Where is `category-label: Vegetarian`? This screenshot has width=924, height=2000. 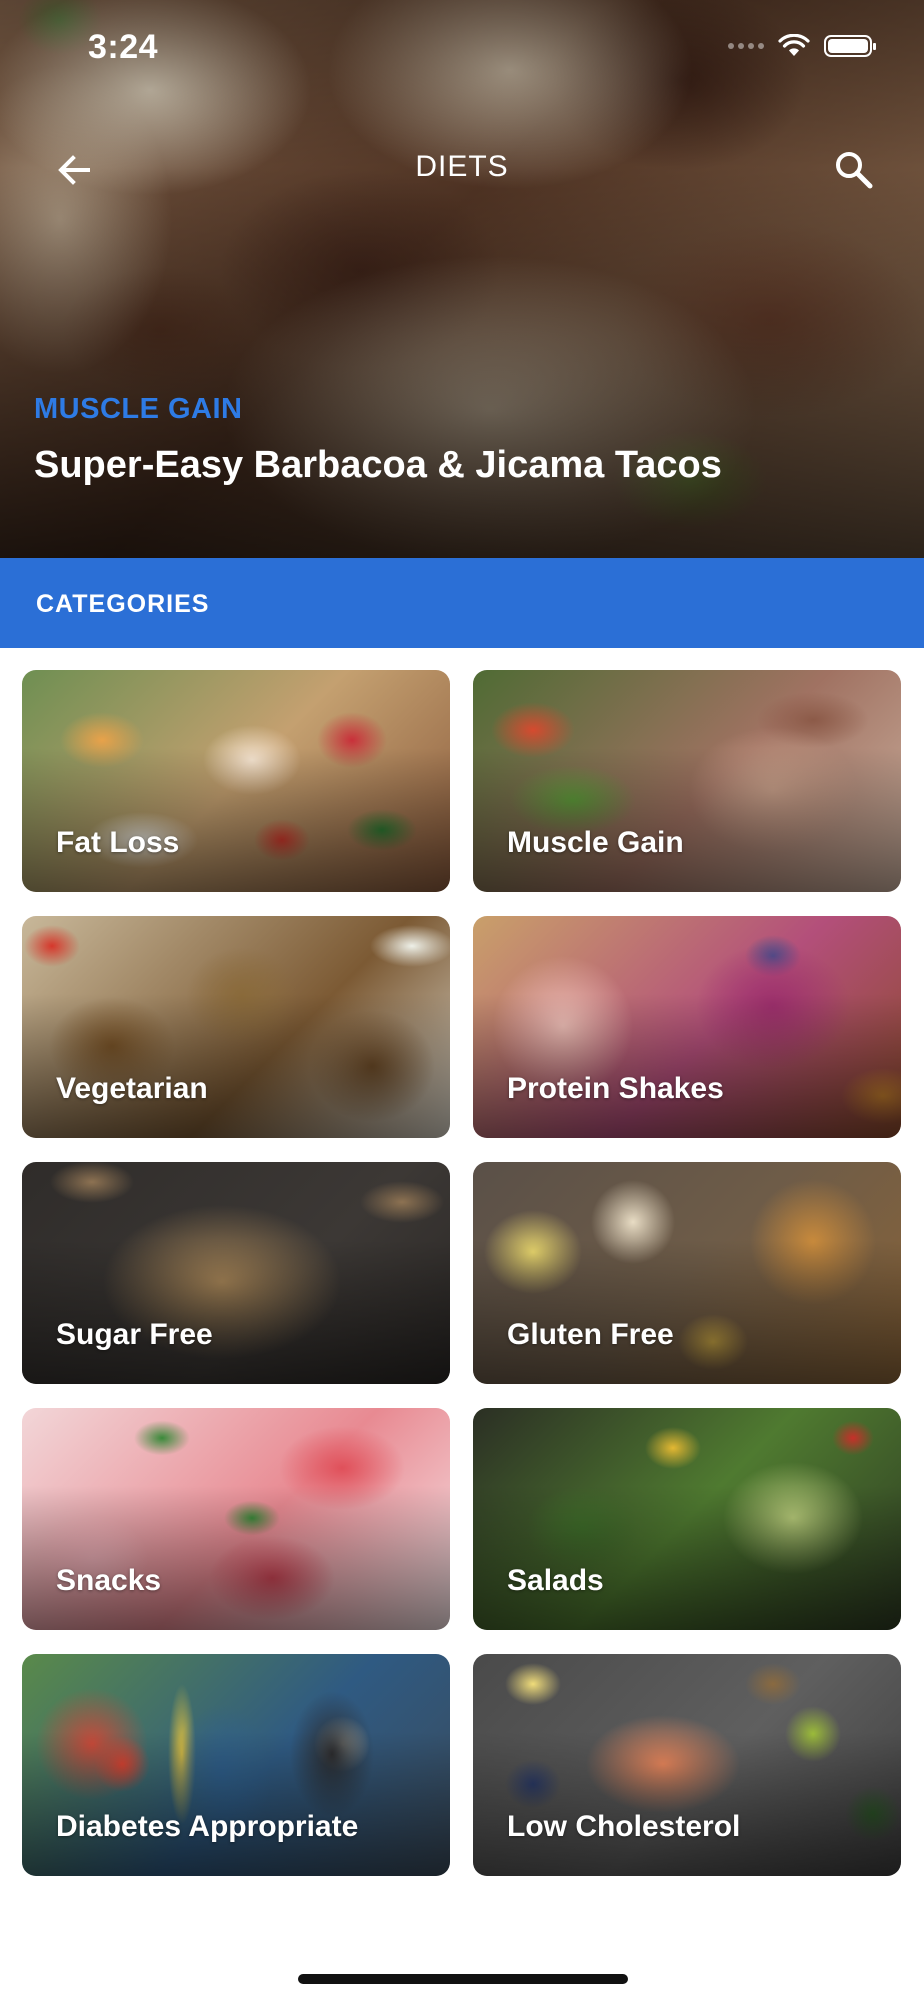 category-label: Vegetarian is located at coordinates (132, 1088).